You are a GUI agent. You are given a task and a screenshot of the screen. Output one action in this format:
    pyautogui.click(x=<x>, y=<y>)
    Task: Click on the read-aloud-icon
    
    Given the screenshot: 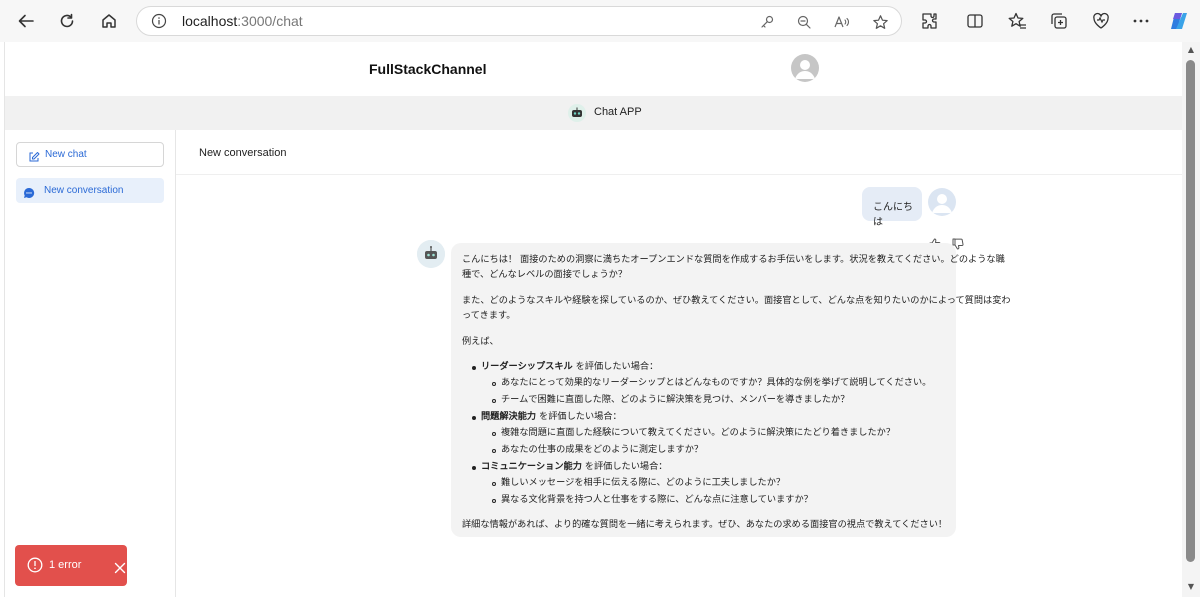 What is the action you would take?
    pyautogui.click(x=842, y=22)
    